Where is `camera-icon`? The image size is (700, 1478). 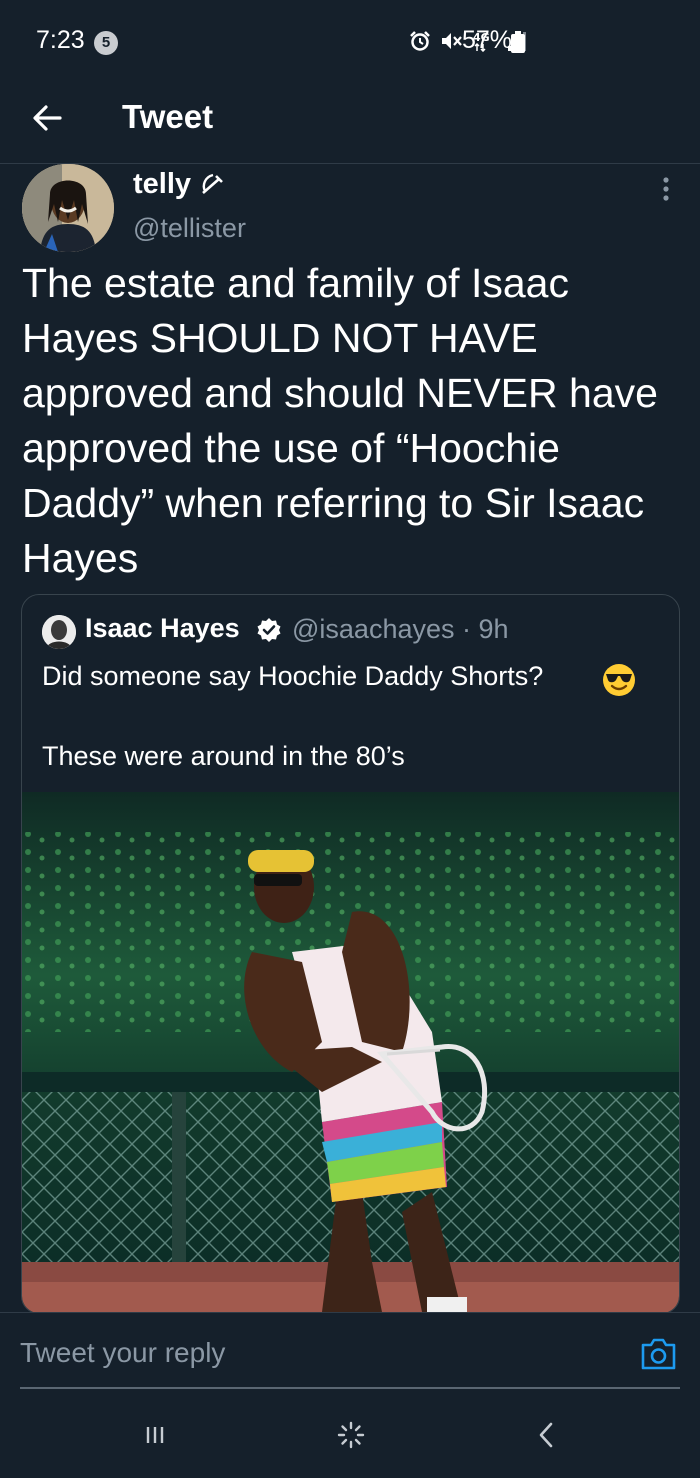
camera-icon is located at coordinates (658, 1354).